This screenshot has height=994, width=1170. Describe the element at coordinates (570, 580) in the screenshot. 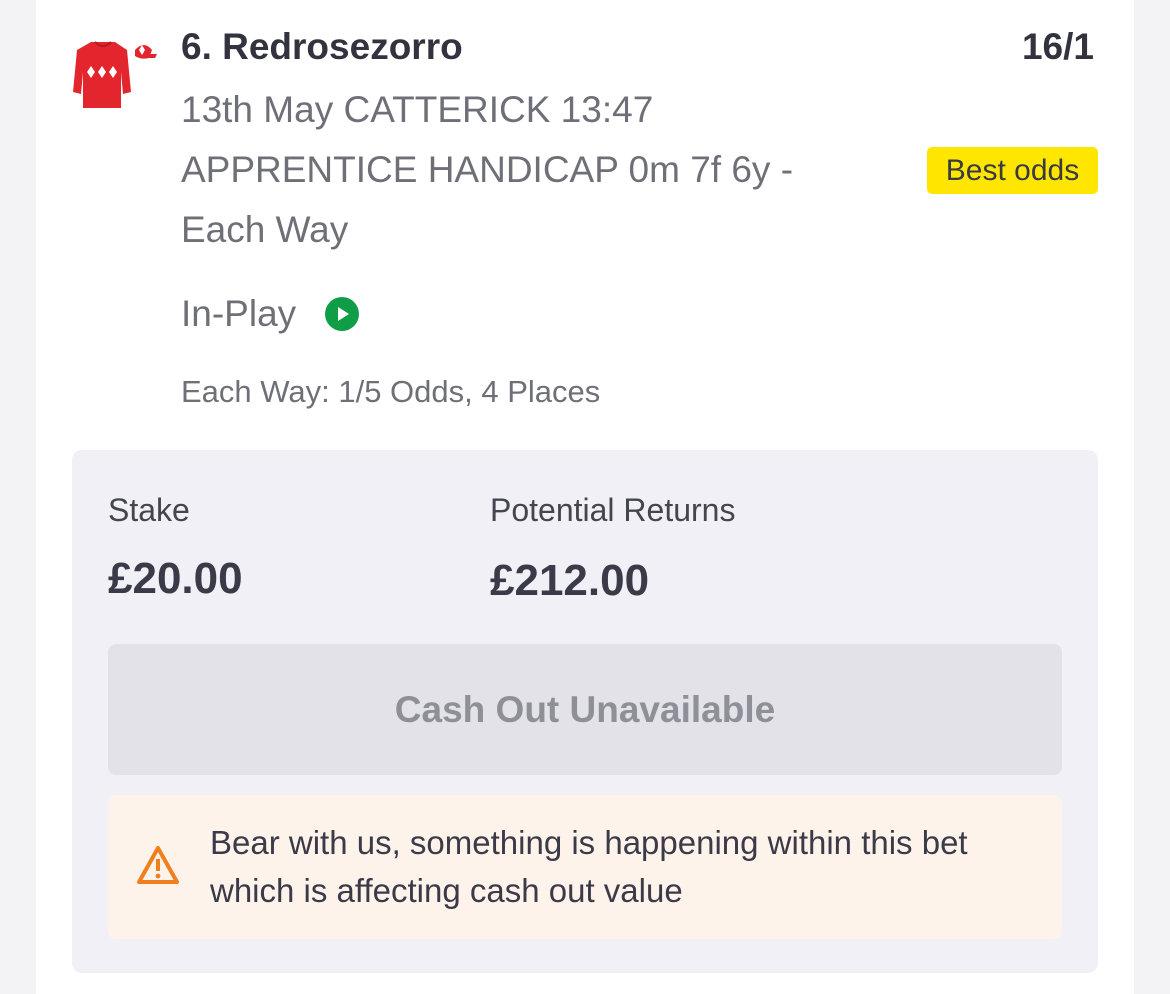

I see `potential-returns-value: £212.00` at that location.